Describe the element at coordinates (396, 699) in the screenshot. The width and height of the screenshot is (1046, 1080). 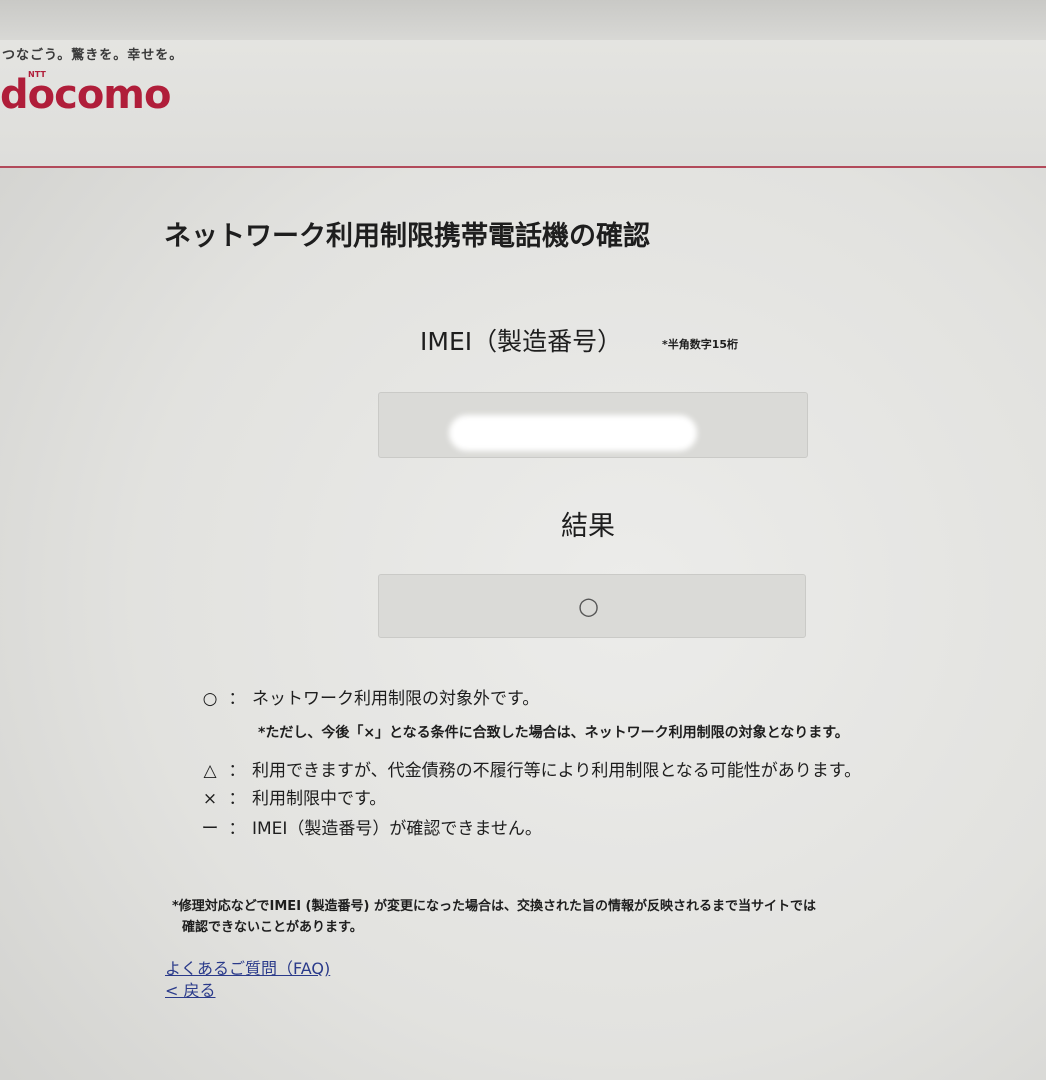
I see `legend-text: ネットワーク利用制限の対象外です。` at that location.